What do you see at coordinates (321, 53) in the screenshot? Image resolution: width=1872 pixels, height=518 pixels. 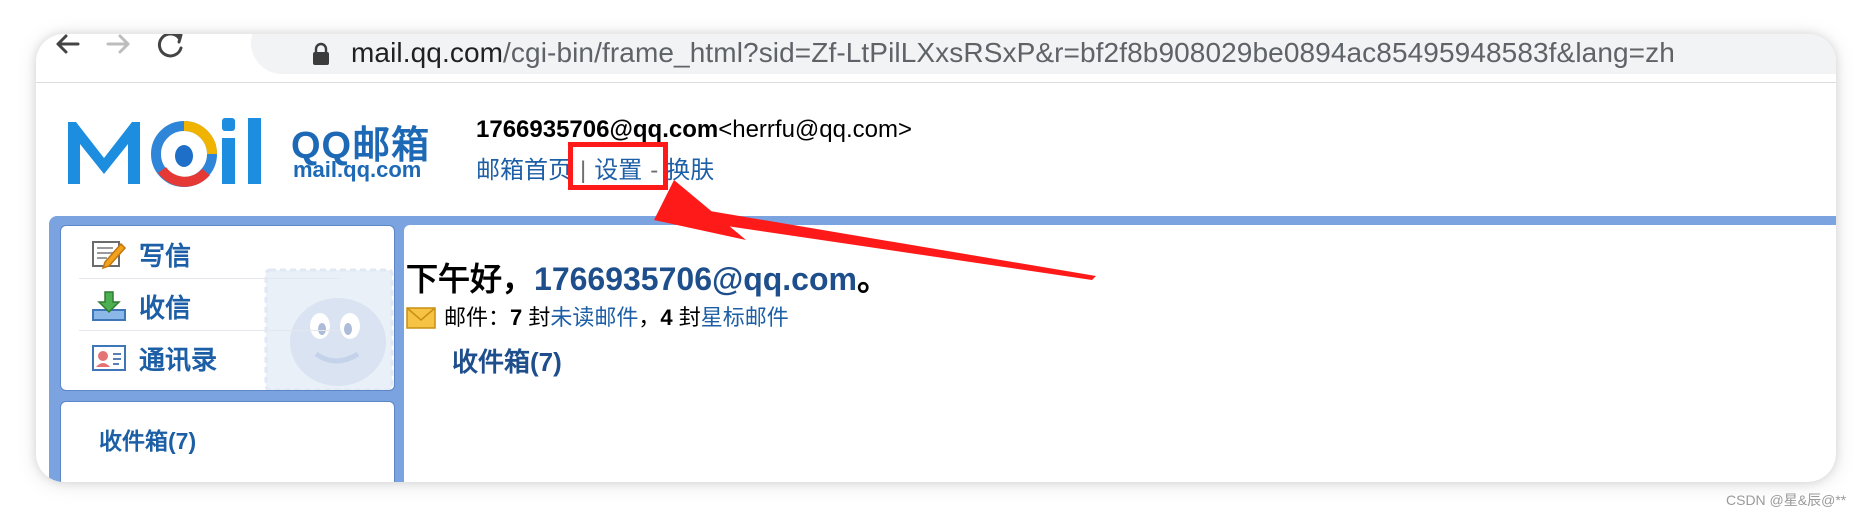 I see `lock-icon` at bounding box center [321, 53].